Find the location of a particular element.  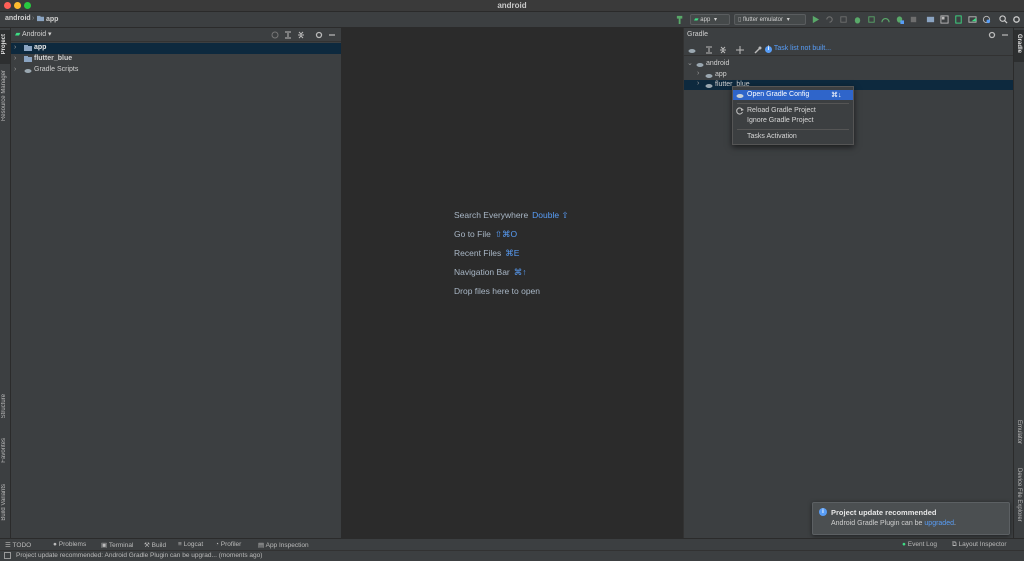

status-toggle-icon is located at coordinates (7, 555).